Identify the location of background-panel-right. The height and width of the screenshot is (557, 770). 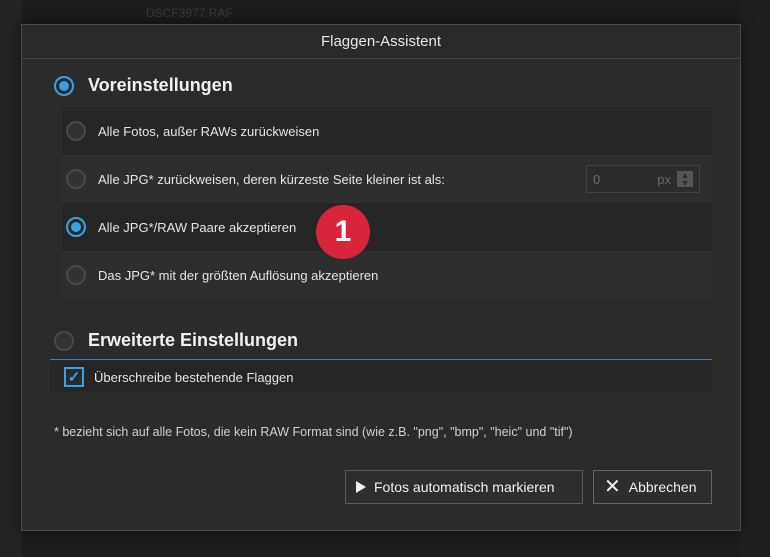
(755, 278).